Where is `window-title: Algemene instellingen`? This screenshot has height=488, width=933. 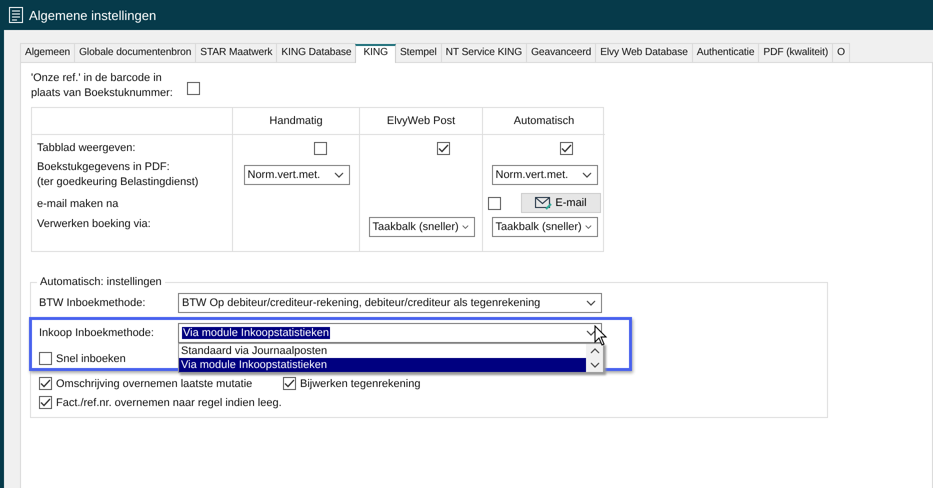
window-title: Algemene instellingen is located at coordinates (92, 15).